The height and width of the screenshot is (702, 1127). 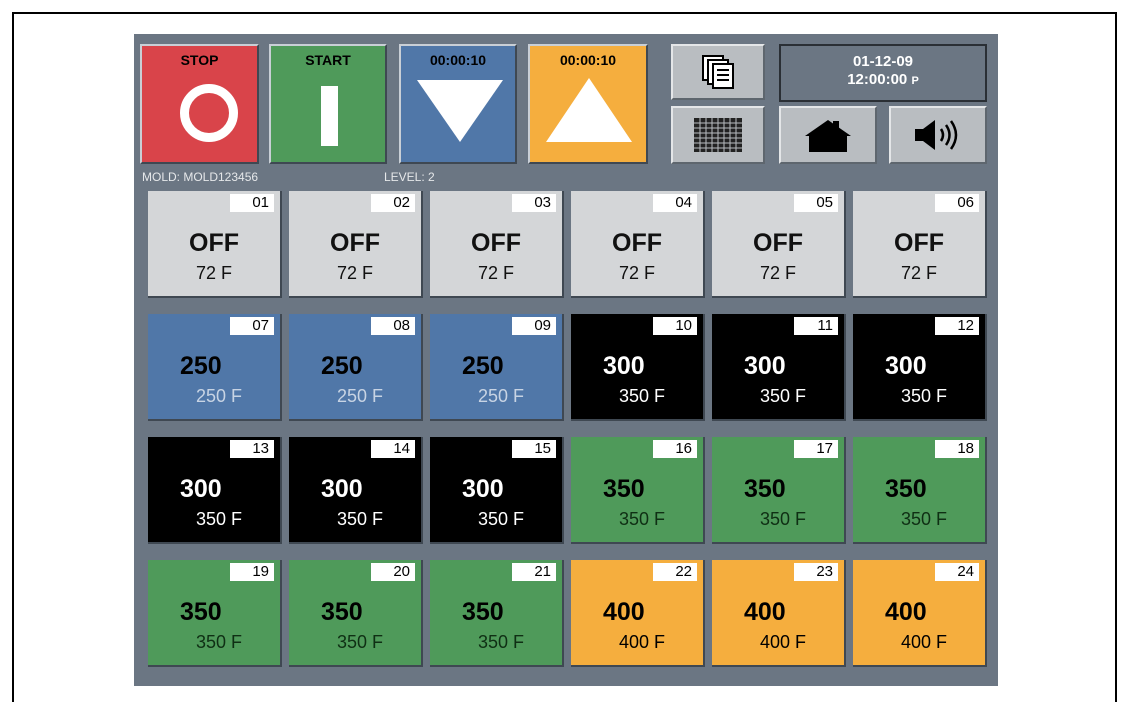 I want to click on zone-number: 21, so click(x=534, y=572).